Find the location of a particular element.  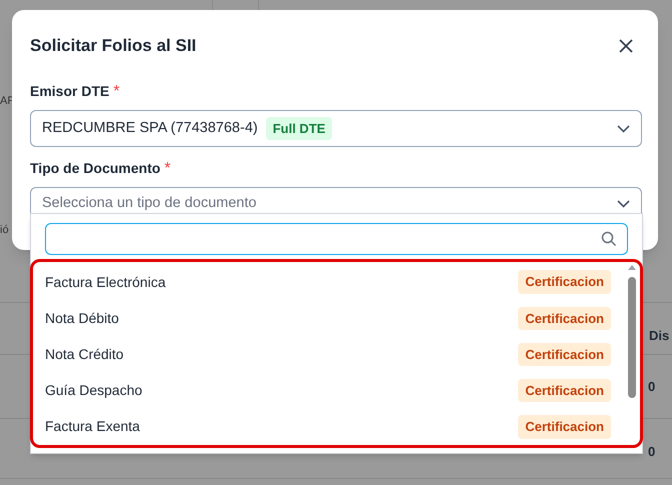

dropdown-option: Factura Exenta Certificacion is located at coordinates (330, 427).